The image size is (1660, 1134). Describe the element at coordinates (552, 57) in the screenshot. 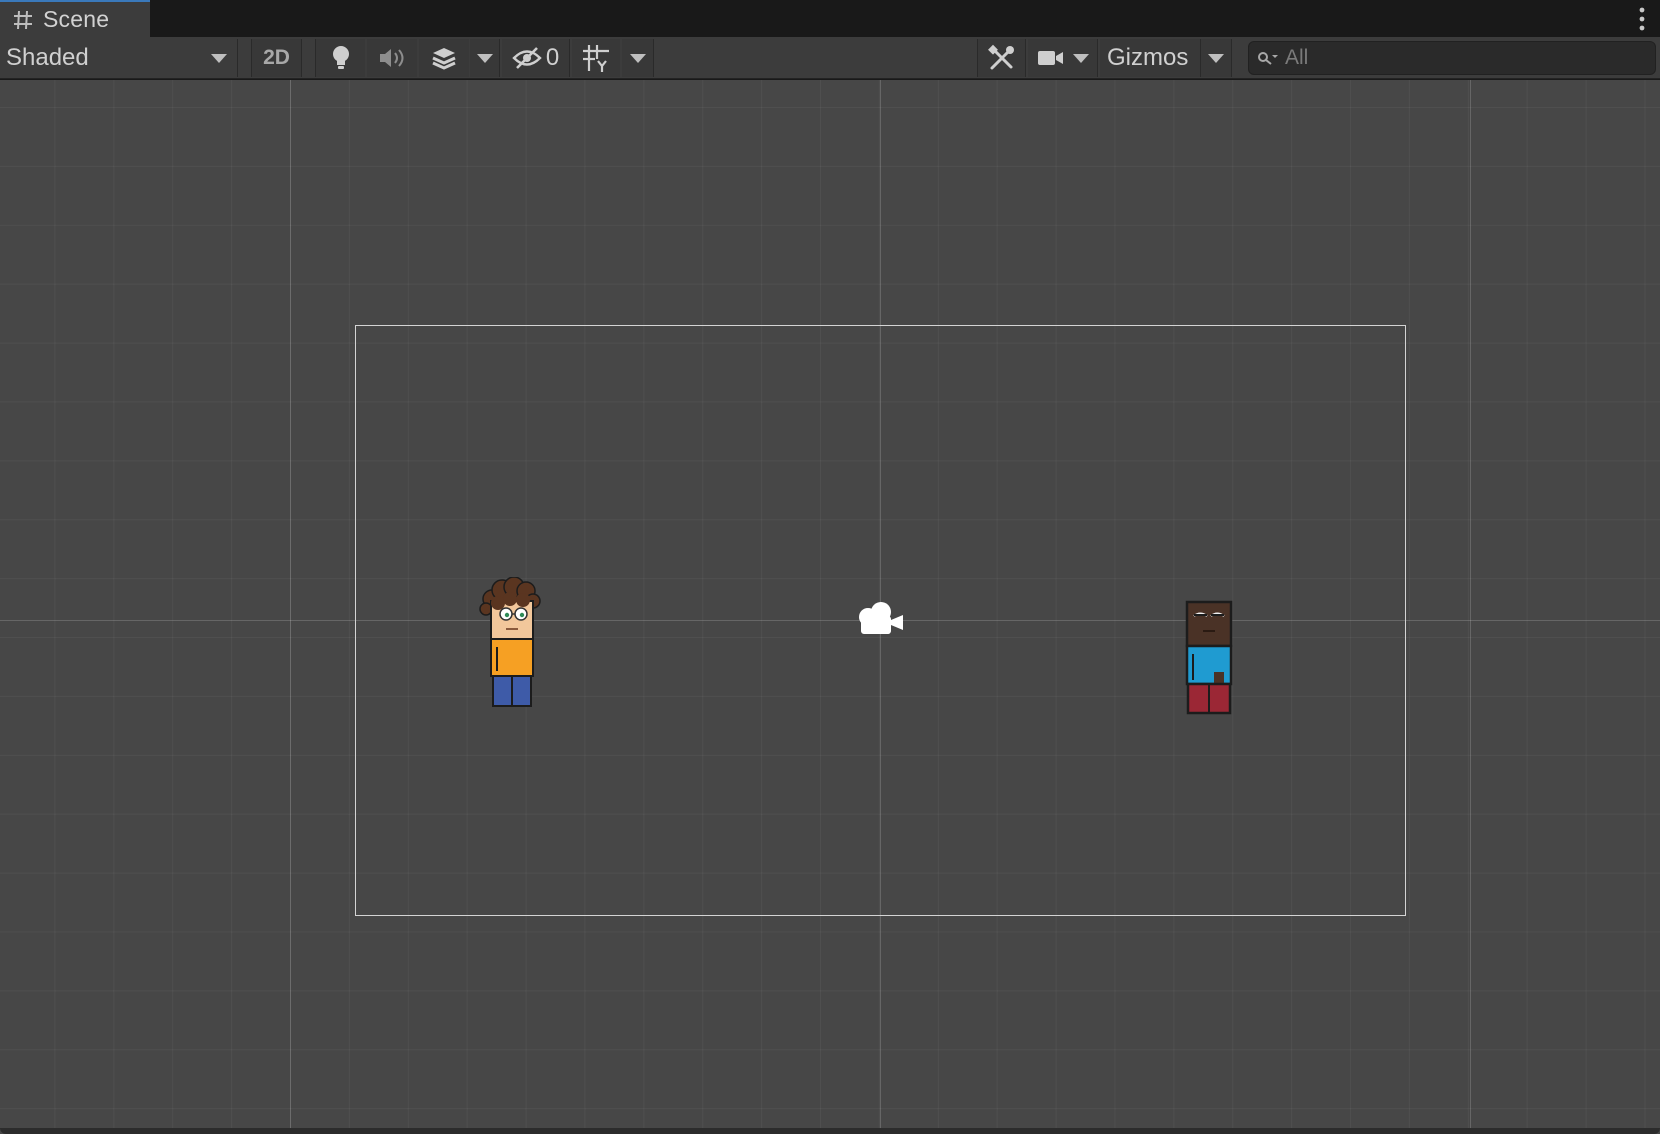

I see `hidden-count: 0` at that location.